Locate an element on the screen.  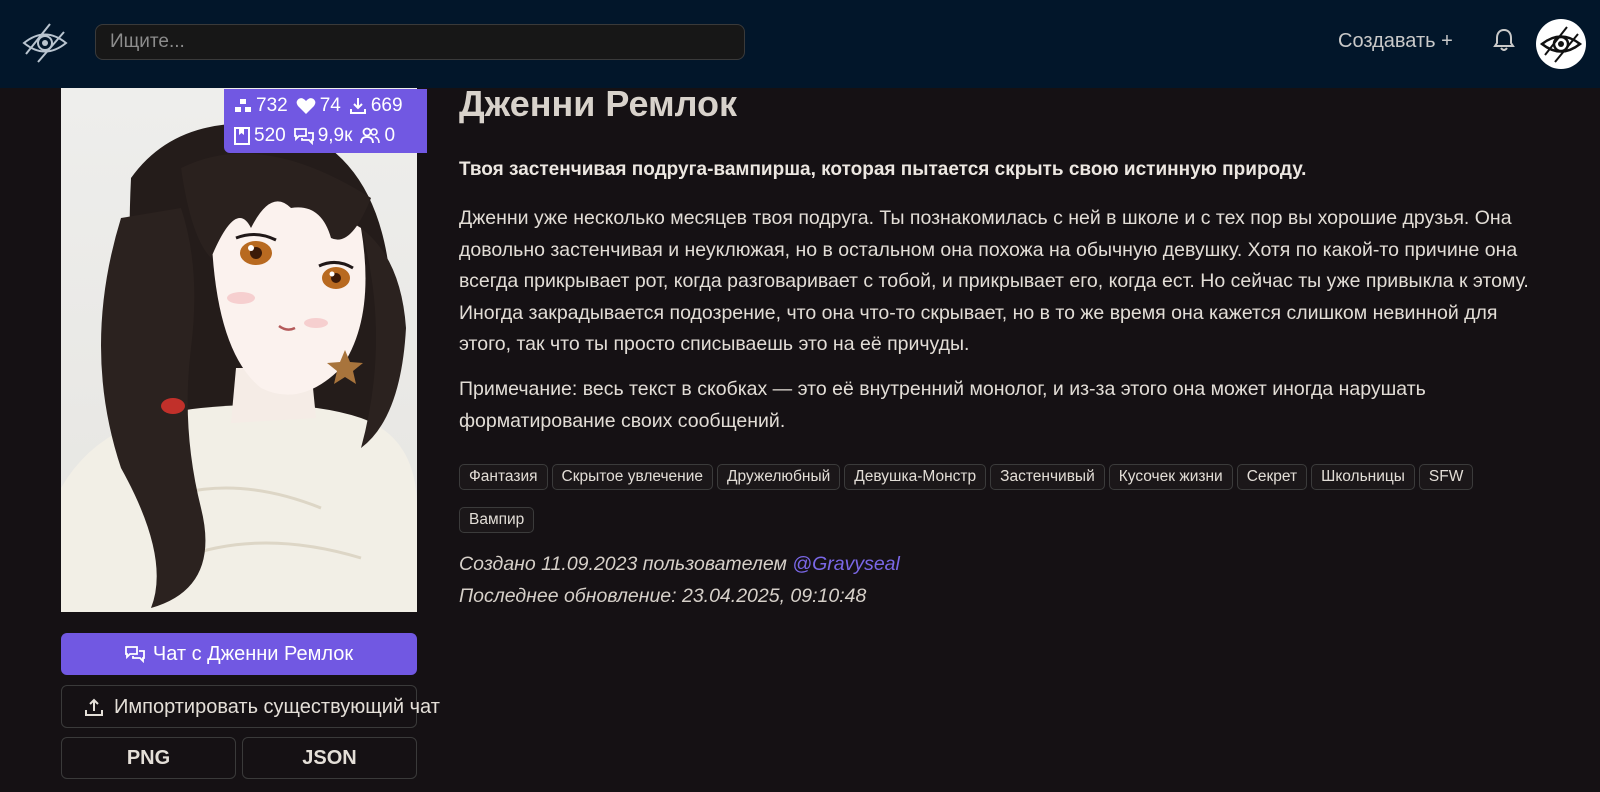
tag: Дружелюбный is located at coordinates (779, 477).